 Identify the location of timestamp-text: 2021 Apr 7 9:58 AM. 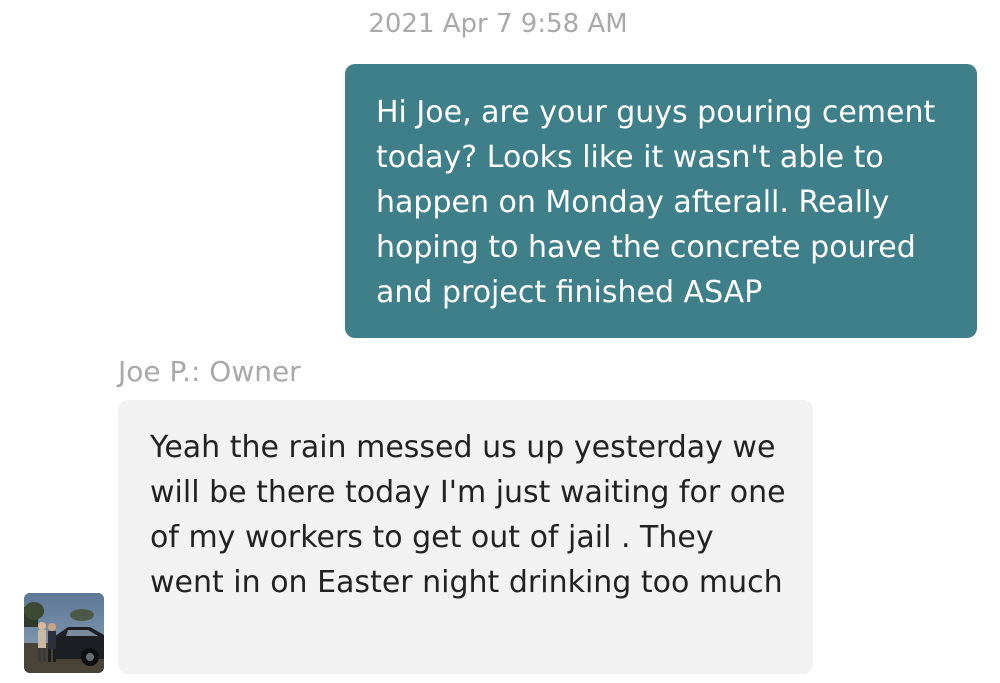
(498, 24).